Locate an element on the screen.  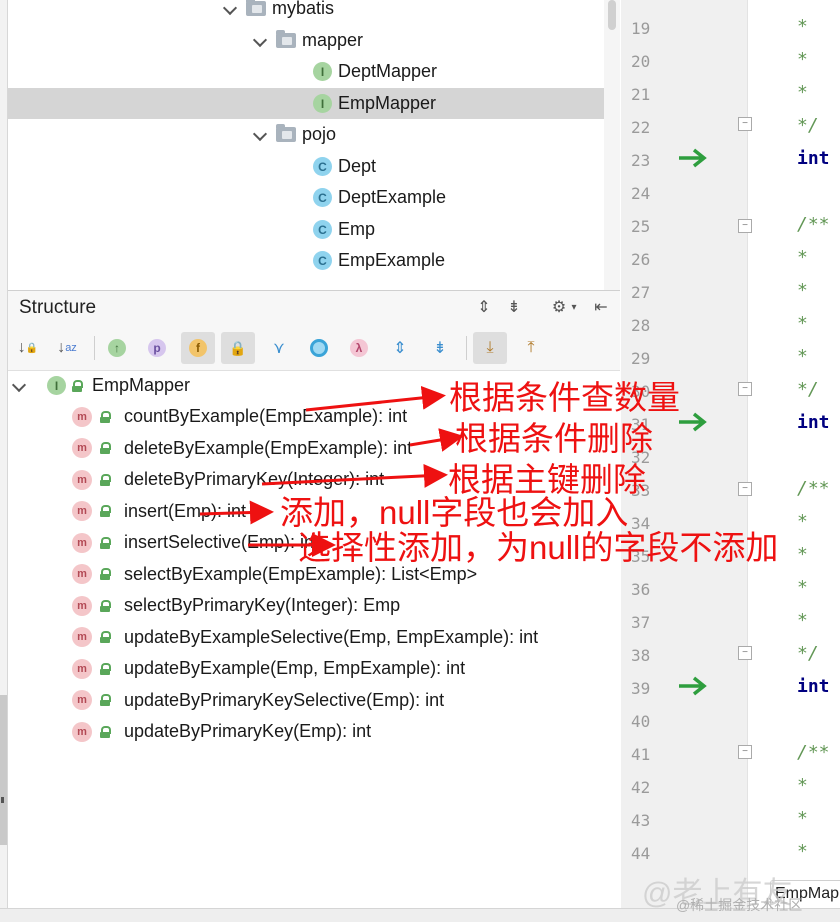
structure-method-row: m updateByPrimaryKey(Emp): int is located at coordinates (314, 731).